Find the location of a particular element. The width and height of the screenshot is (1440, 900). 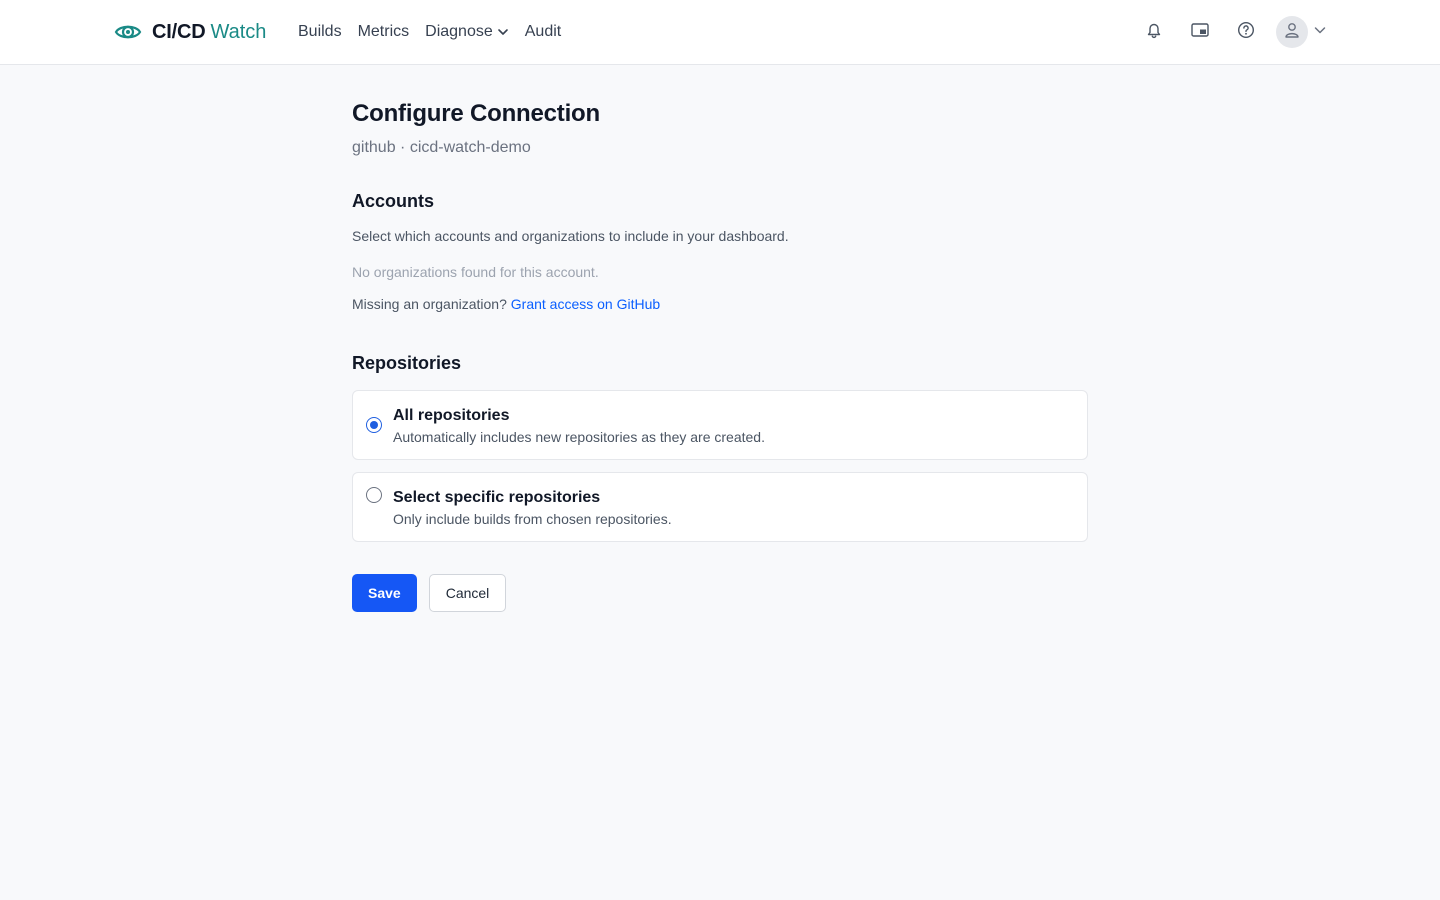

nav-builds: Builds is located at coordinates (320, 32).